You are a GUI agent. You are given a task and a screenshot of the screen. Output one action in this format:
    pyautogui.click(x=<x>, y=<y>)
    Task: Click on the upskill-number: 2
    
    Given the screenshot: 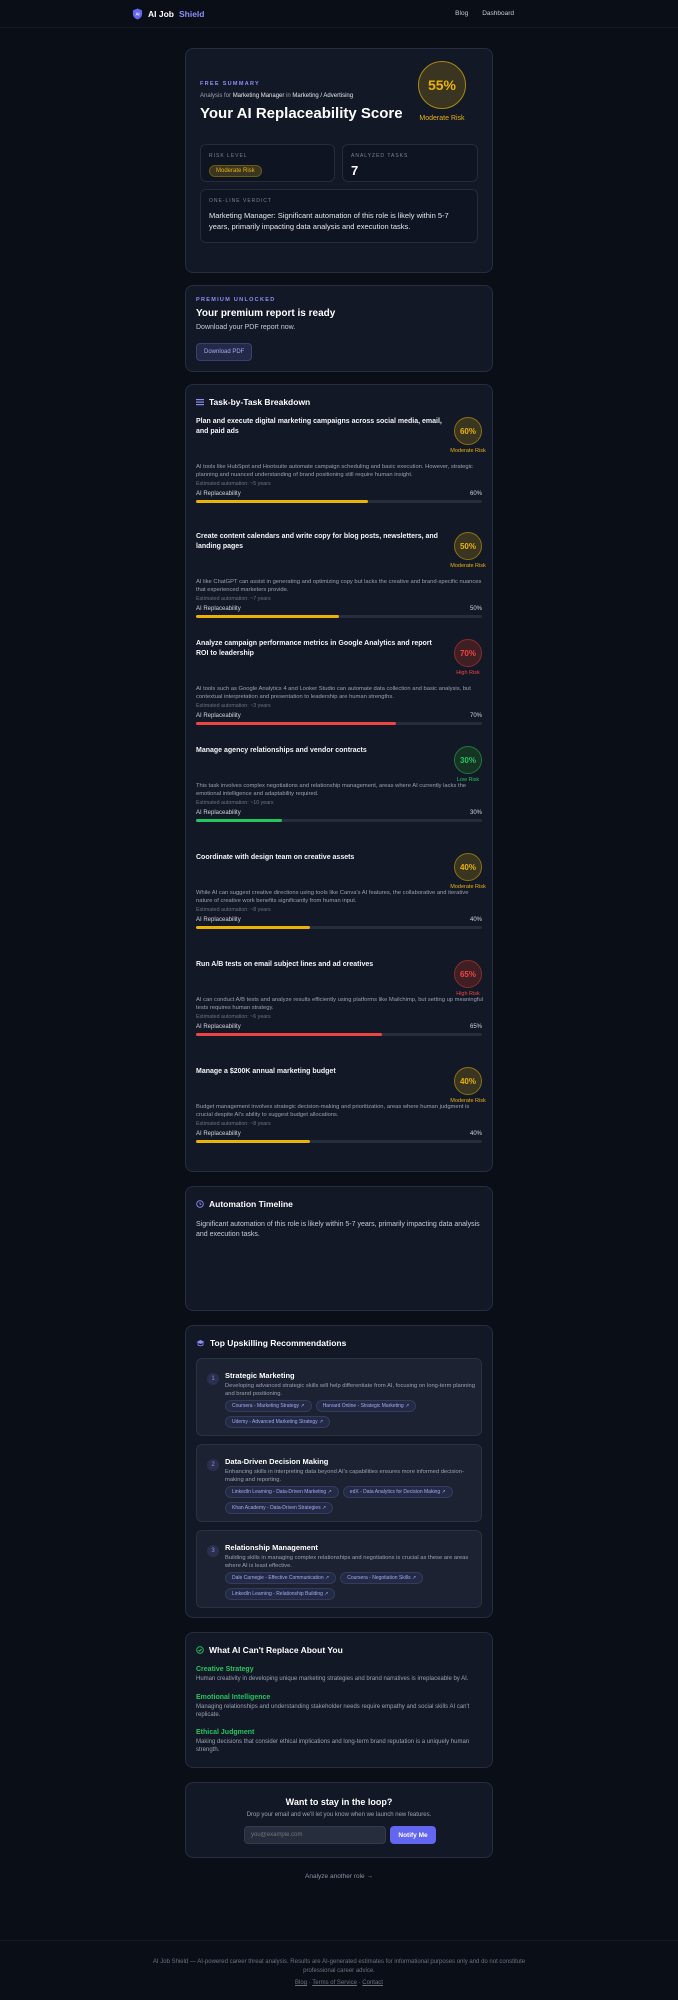 What is the action you would take?
    pyautogui.click(x=213, y=1465)
    